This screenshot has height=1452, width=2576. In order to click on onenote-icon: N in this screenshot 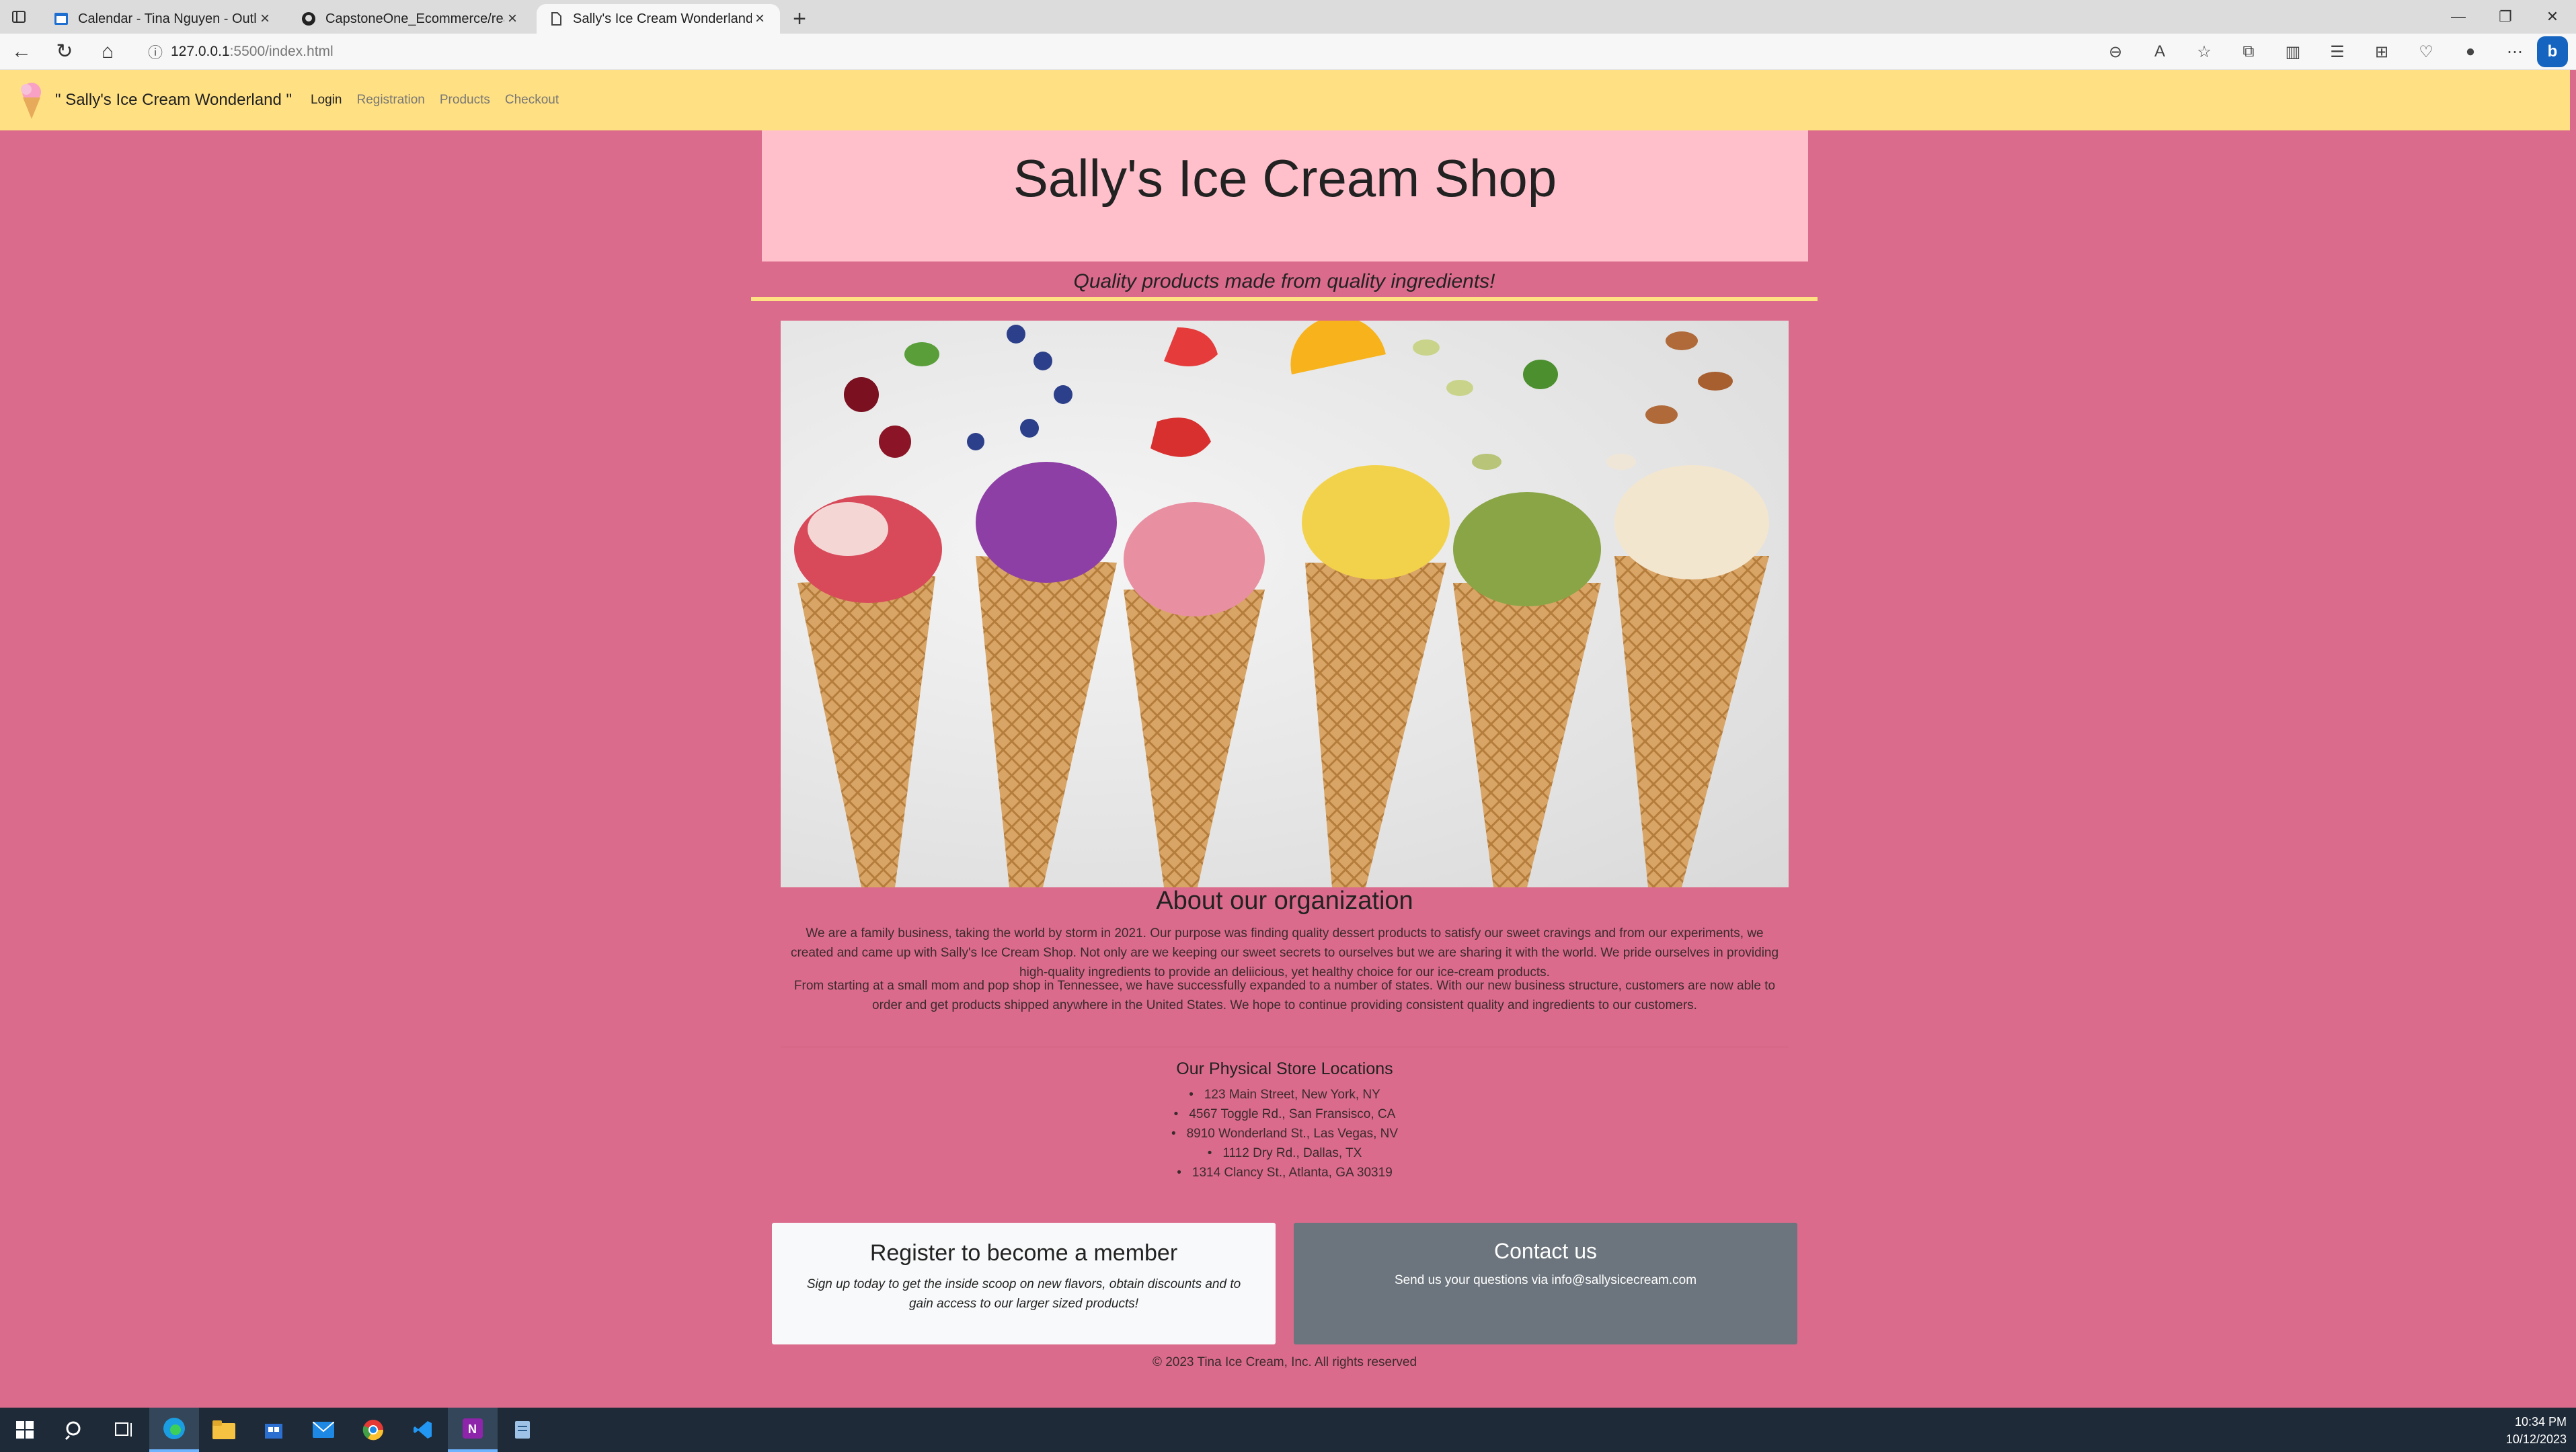, I will do `click(473, 1428)`.